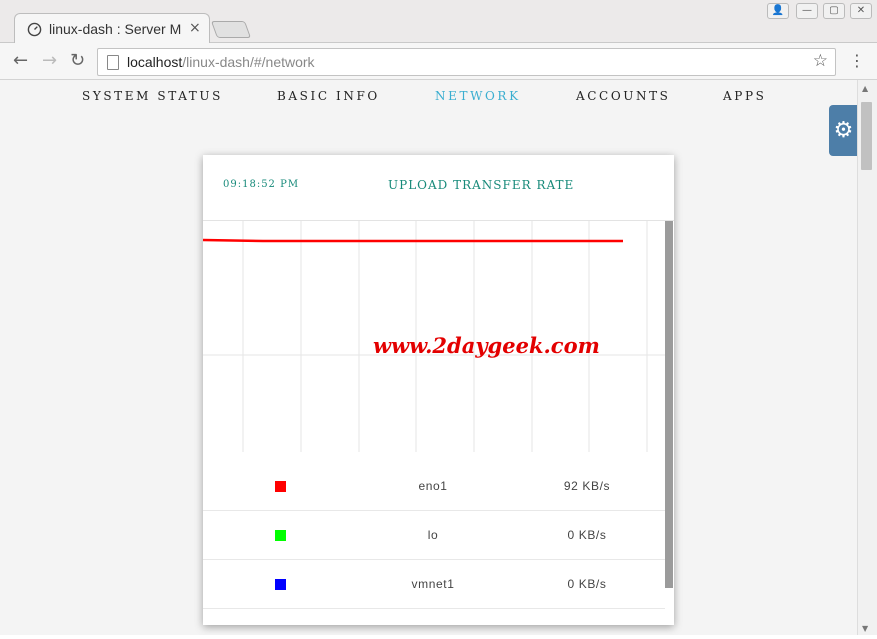  Describe the element at coordinates (115, 29) in the screenshot. I see `tab-title: linux-dash : Server M` at that location.